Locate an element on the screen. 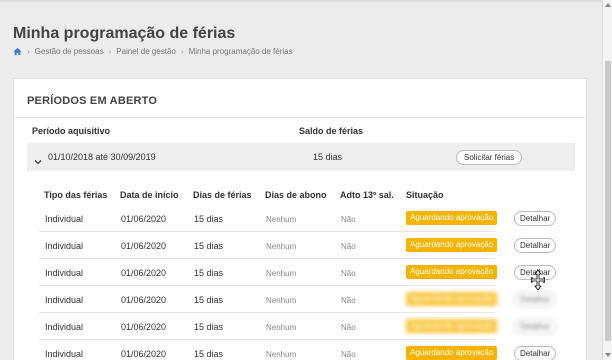  home-icon is located at coordinates (17, 51).